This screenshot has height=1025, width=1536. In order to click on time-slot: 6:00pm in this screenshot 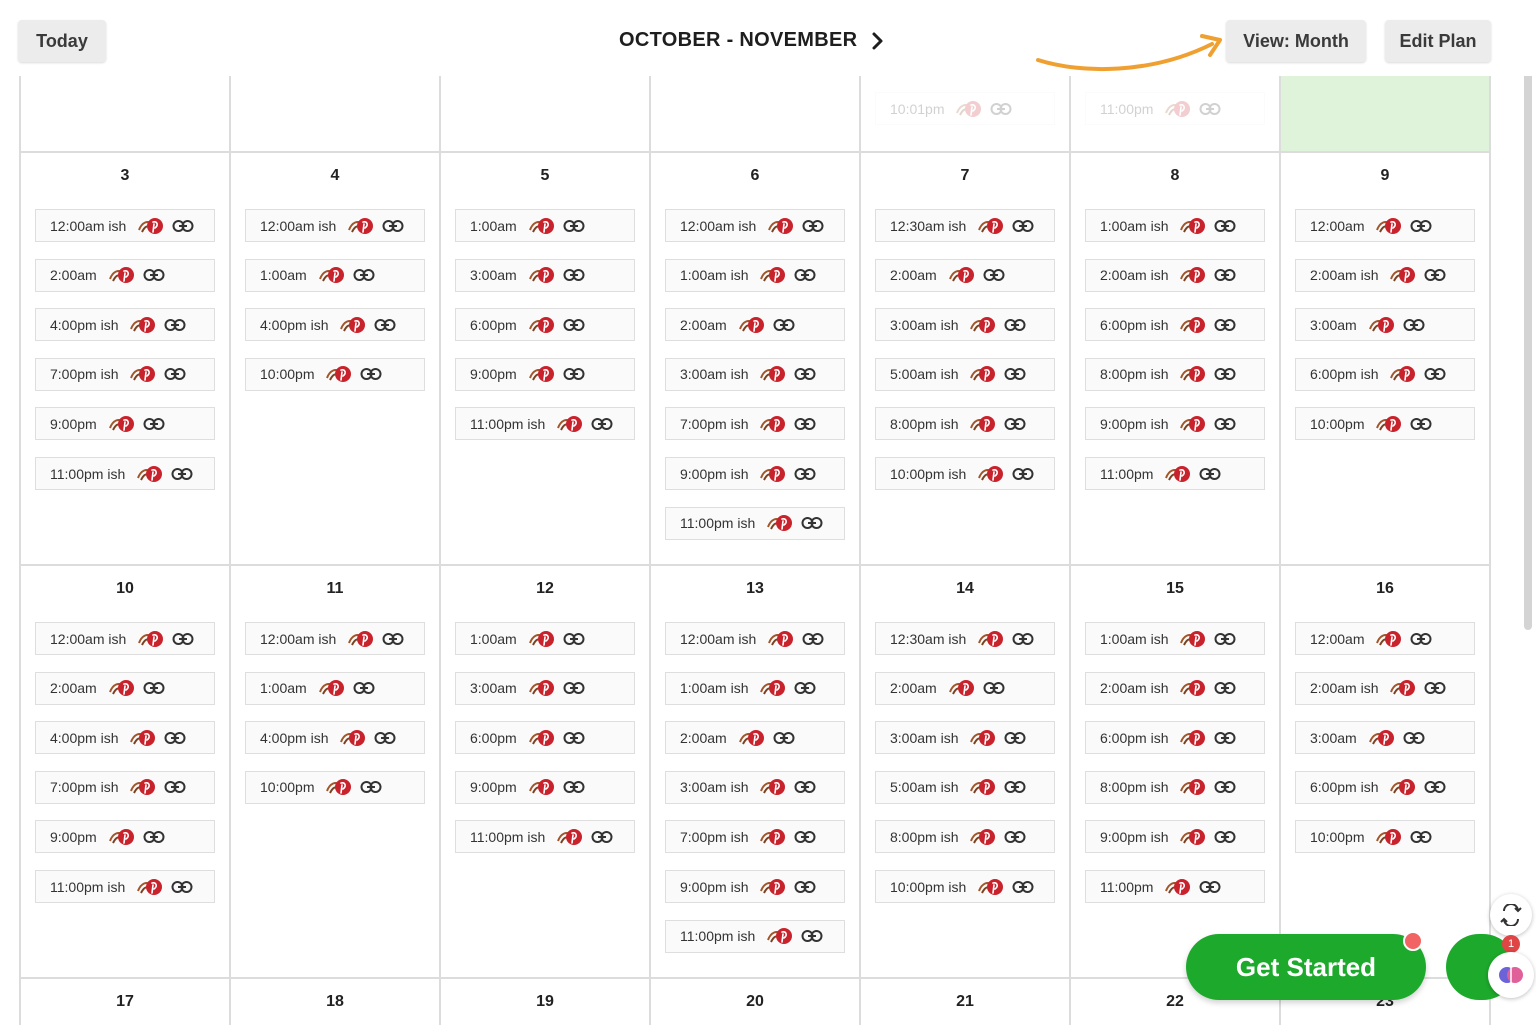, I will do `click(545, 325)`.